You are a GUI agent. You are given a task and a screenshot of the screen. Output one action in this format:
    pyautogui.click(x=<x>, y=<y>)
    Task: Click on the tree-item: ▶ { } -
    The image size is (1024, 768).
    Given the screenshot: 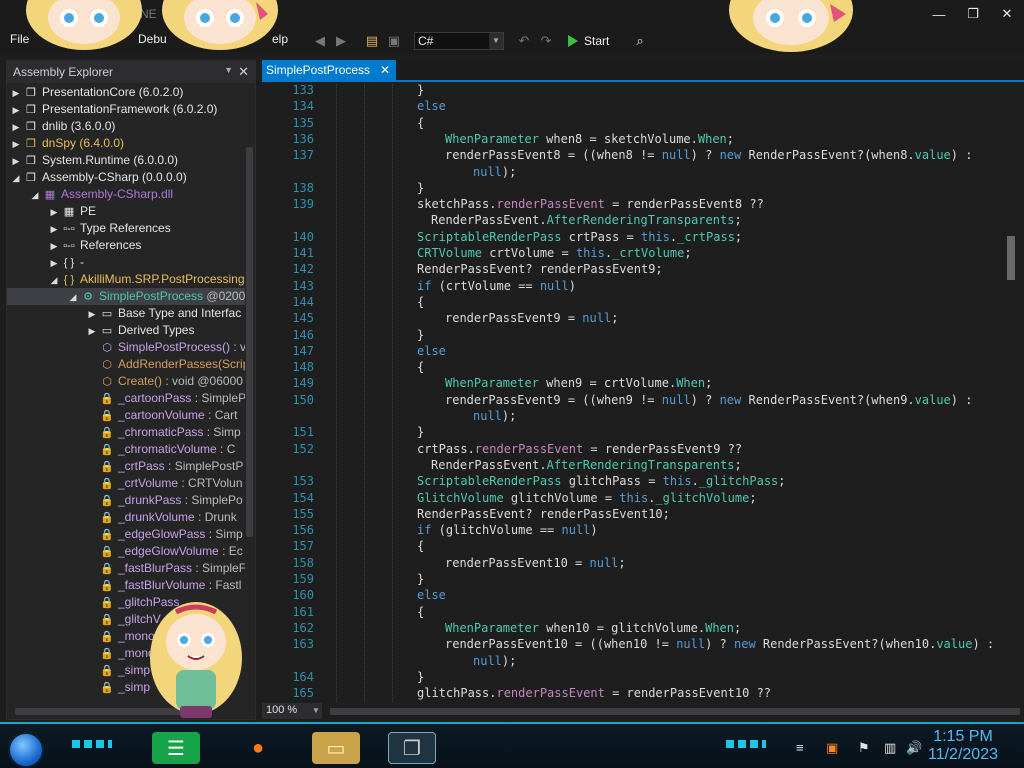 What is the action you would take?
    pyautogui.click(x=126, y=262)
    